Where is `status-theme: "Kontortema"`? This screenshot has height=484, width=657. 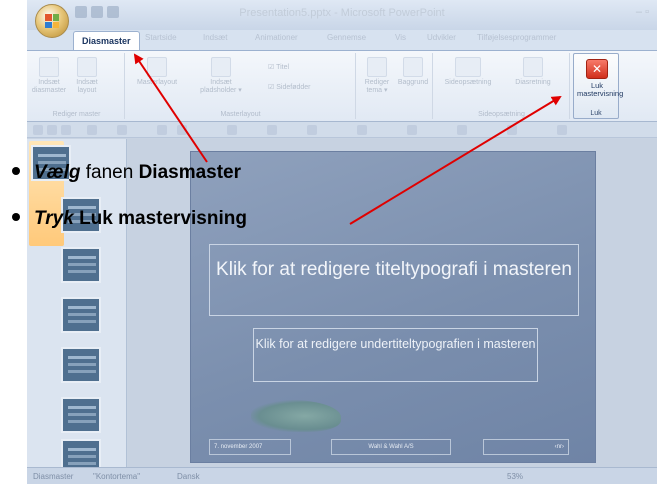 status-theme: "Kontortema" is located at coordinates (117, 476).